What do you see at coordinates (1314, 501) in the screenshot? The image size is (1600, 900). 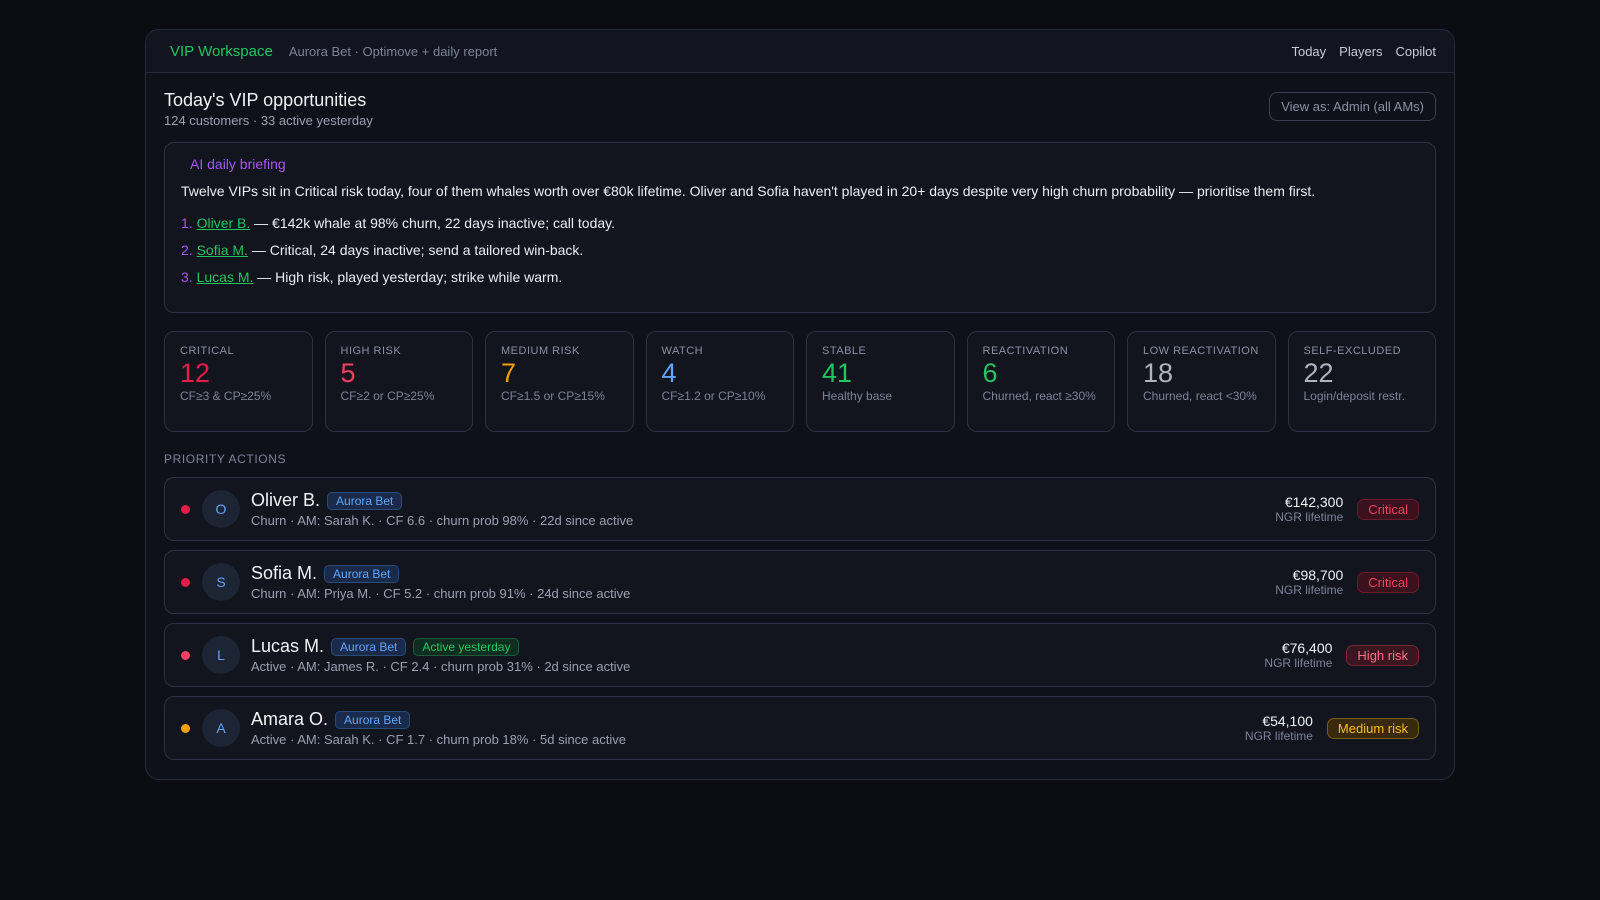 I see `ngr-amount: €142,300` at bounding box center [1314, 501].